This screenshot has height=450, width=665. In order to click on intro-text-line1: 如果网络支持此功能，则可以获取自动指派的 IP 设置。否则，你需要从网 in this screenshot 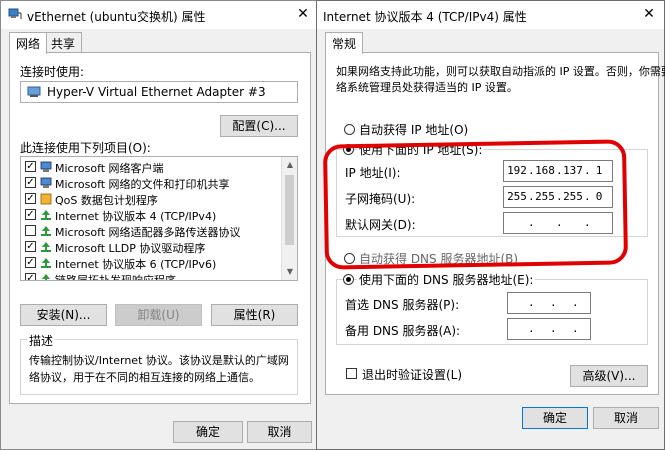, I will do `click(500, 71)`.